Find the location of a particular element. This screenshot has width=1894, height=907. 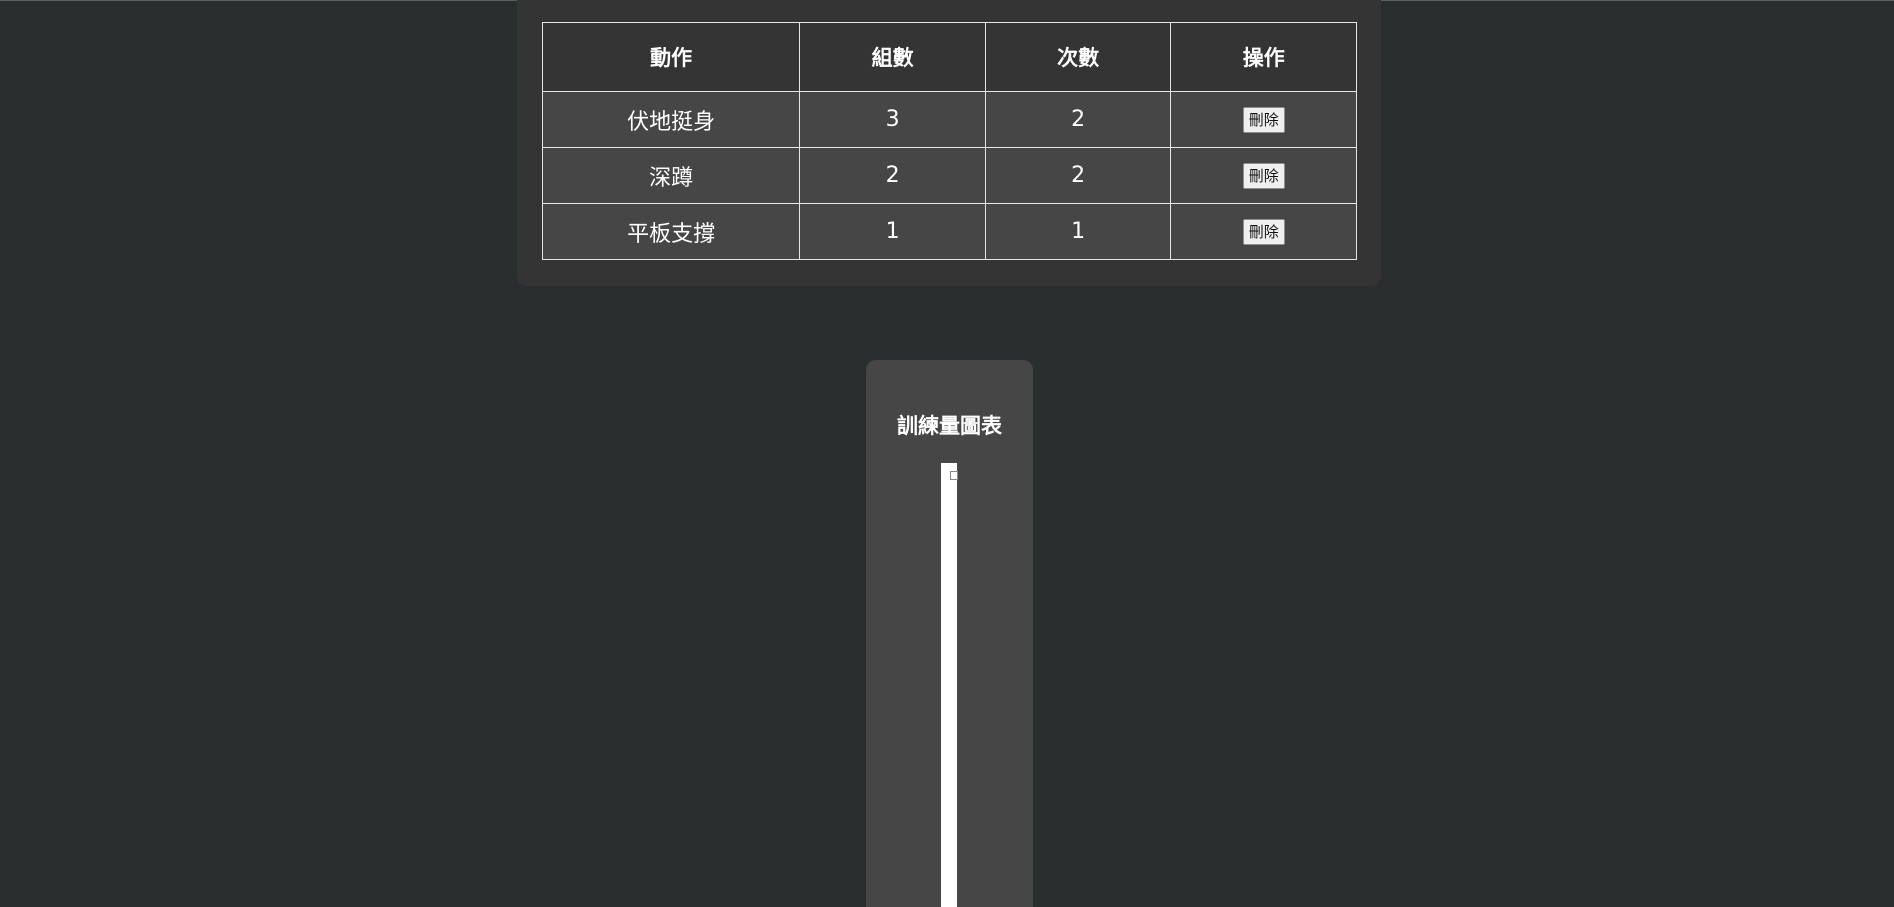

cell-action: 平板支撐 is located at coordinates (671, 231).